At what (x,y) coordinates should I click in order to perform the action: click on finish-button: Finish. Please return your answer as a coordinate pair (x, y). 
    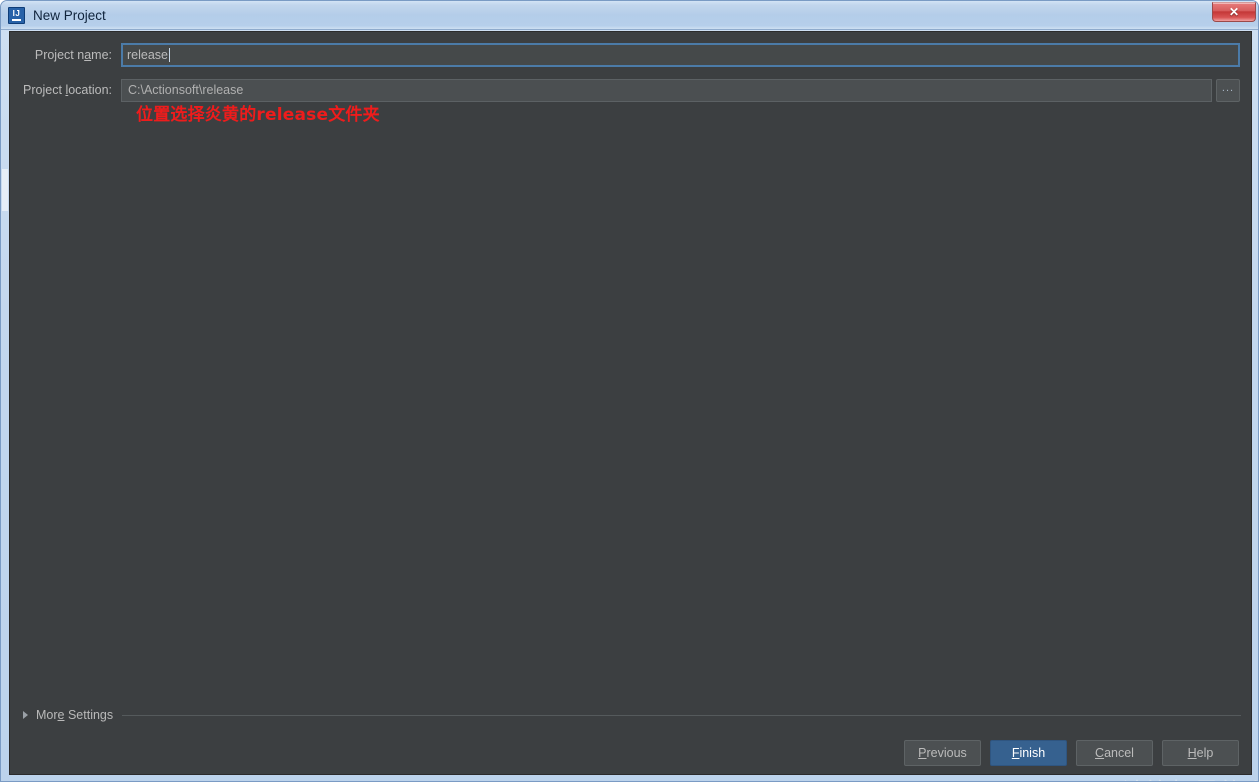
    Looking at the image, I should click on (1028, 753).